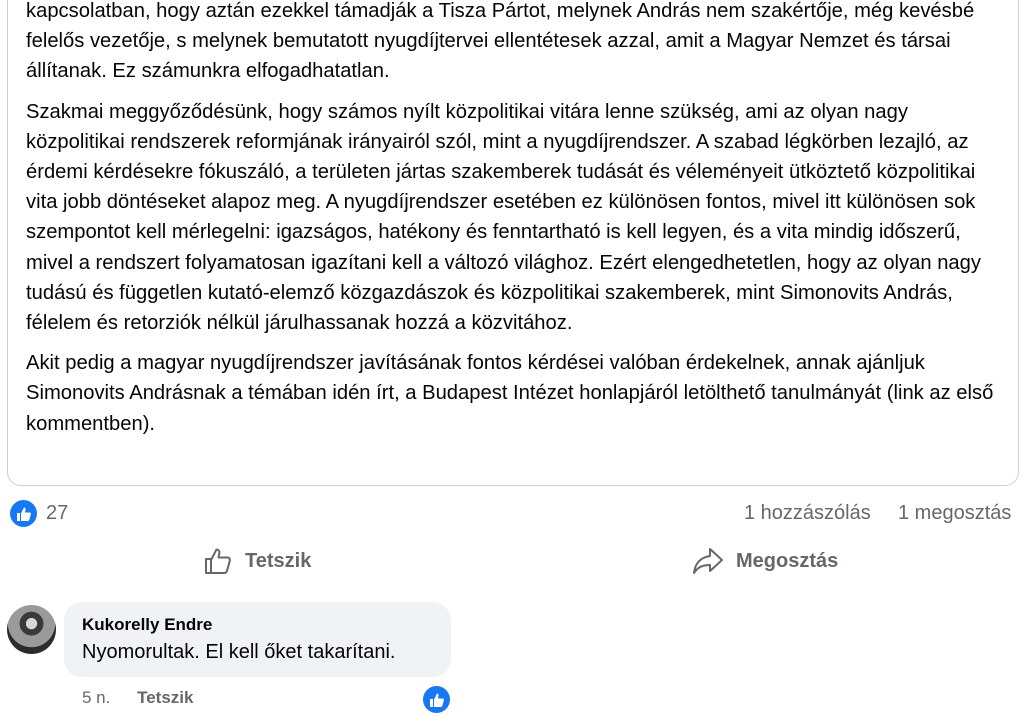 This screenshot has width=1021, height=718. What do you see at coordinates (57, 513) in the screenshot?
I see `like-count: 27` at bounding box center [57, 513].